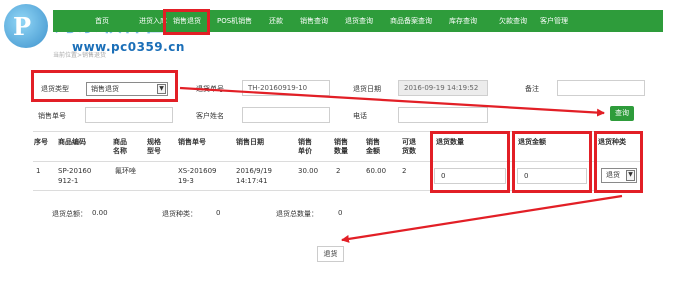  Describe the element at coordinates (482, 218) in the screenshot. I see `arrow-to-return-button` at that location.